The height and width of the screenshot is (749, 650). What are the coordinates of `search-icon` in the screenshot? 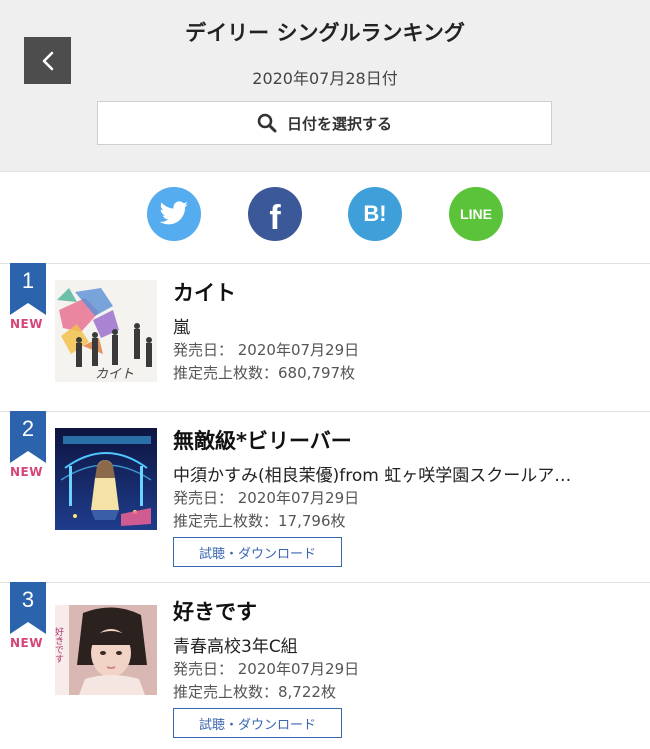 It's located at (267, 123).